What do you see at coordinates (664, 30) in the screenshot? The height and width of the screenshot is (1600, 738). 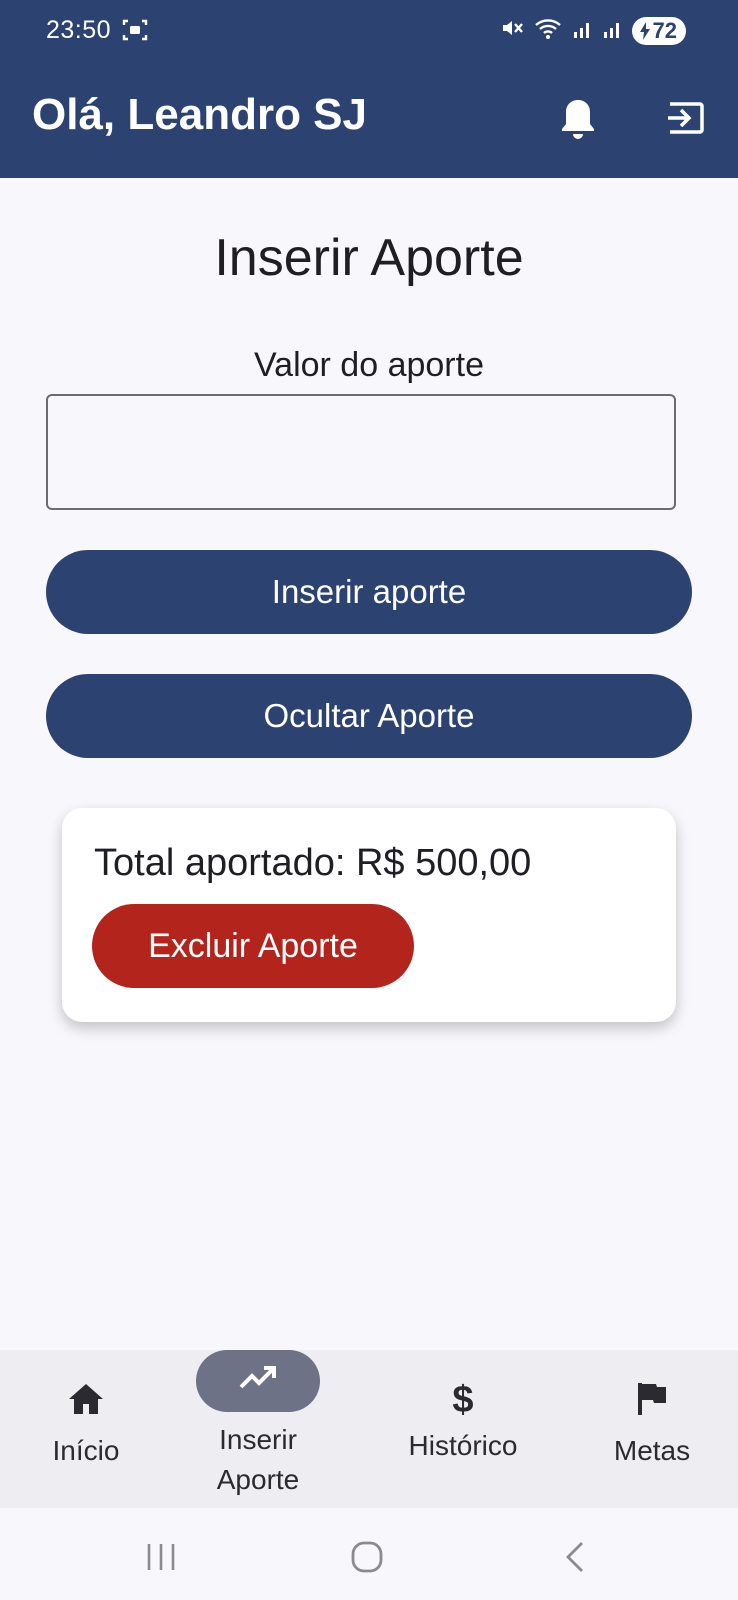 I see `battery-level: 72` at bounding box center [664, 30].